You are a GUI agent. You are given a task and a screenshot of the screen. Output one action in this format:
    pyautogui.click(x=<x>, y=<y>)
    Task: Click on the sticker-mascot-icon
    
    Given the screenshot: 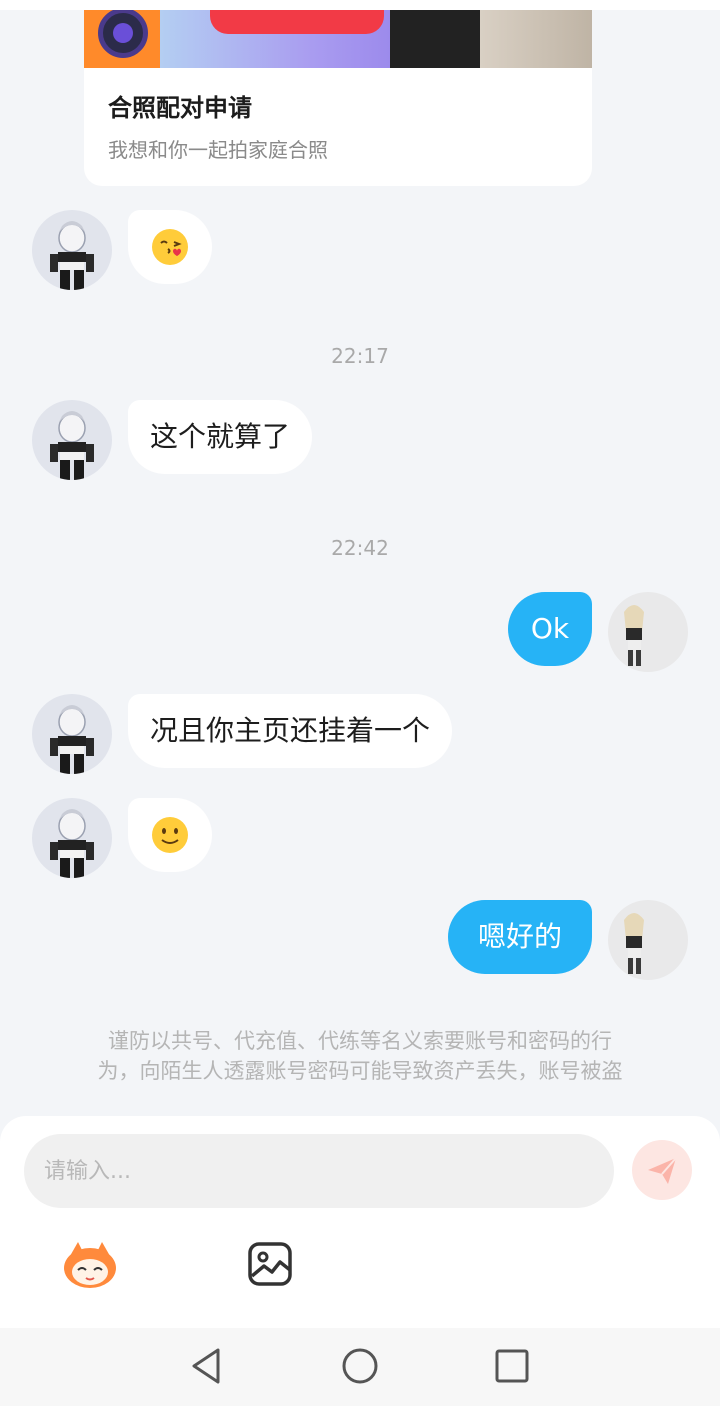 What is the action you would take?
    pyautogui.click(x=90, y=1265)
    